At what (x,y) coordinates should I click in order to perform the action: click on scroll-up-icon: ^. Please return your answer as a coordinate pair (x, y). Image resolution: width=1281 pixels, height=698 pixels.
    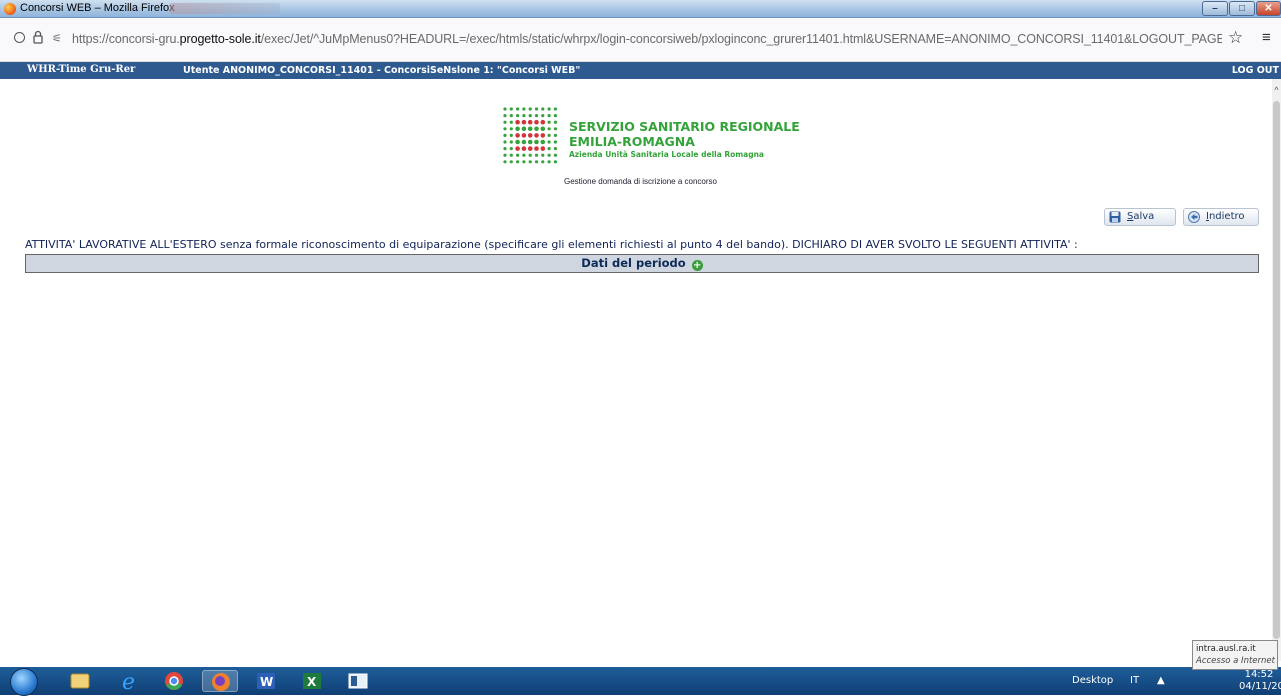
    Looking at the image, I should click on (1276, 90).